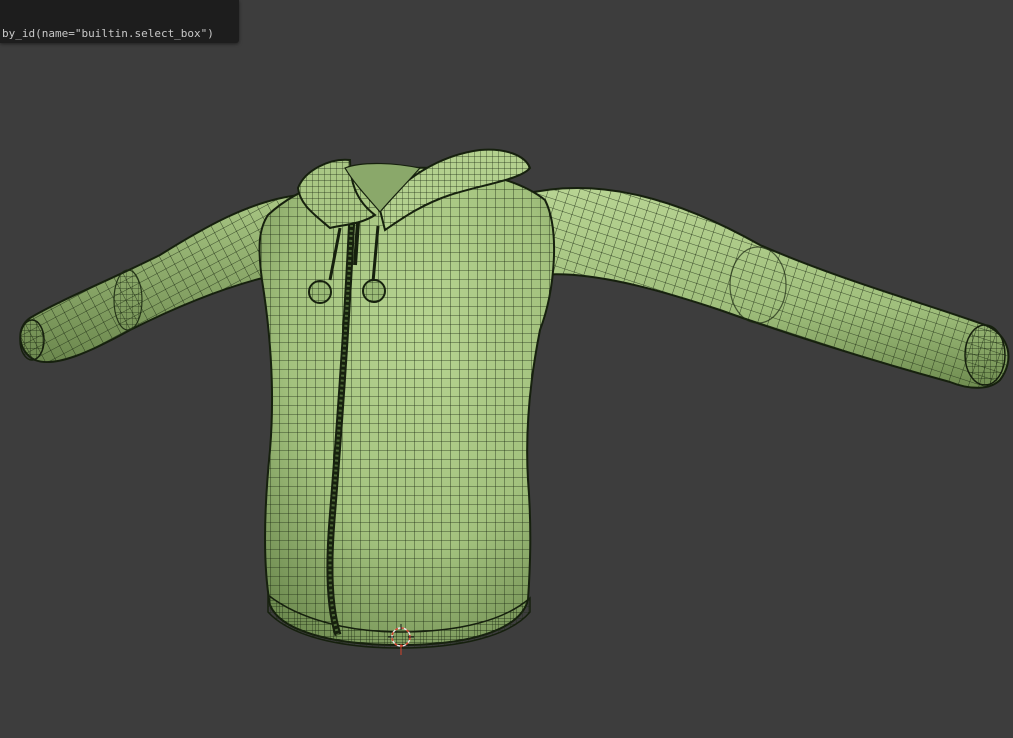  Describe the element at coordinates (119, 21) in the screenshot. I see `python-tooltip: by_id(name="builtin.select_box")` at that location.